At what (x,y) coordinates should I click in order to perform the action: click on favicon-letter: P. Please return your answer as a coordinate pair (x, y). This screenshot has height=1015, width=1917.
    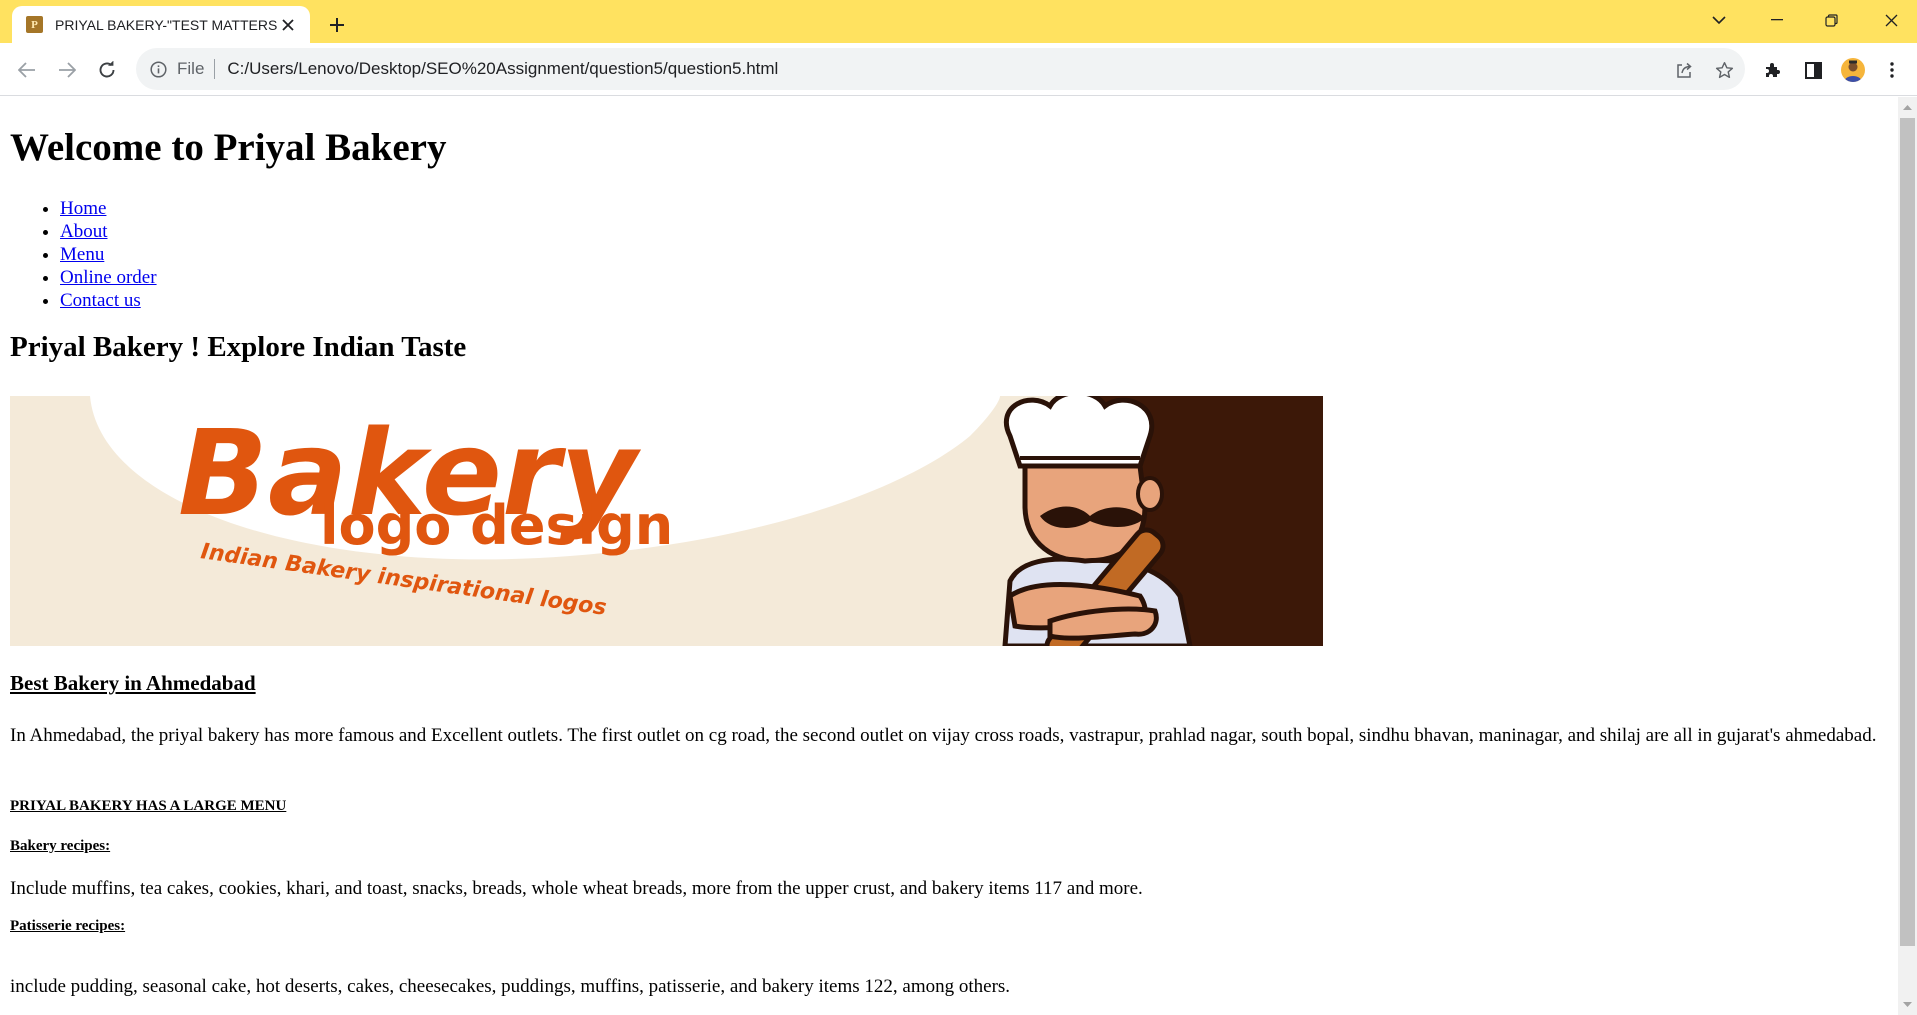
    Looking at the image, I should click on (34, 24).